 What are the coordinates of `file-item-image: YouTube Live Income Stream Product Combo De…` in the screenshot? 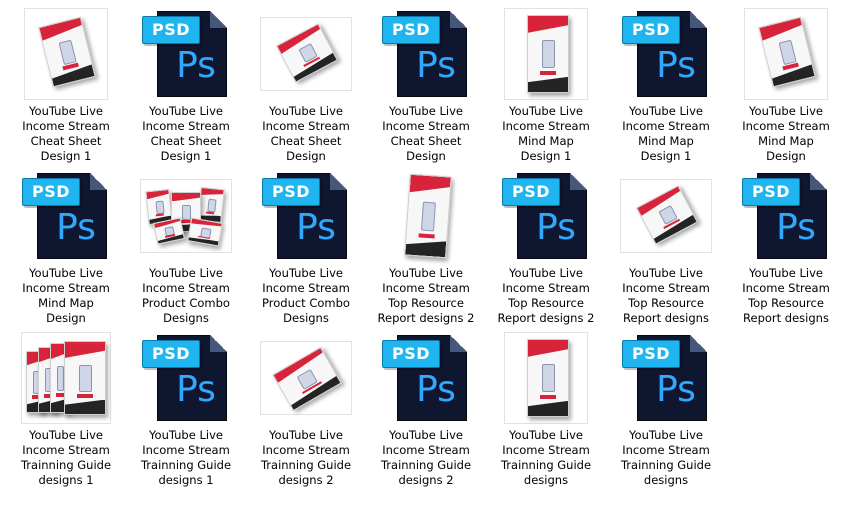 It's located at (186, 251).